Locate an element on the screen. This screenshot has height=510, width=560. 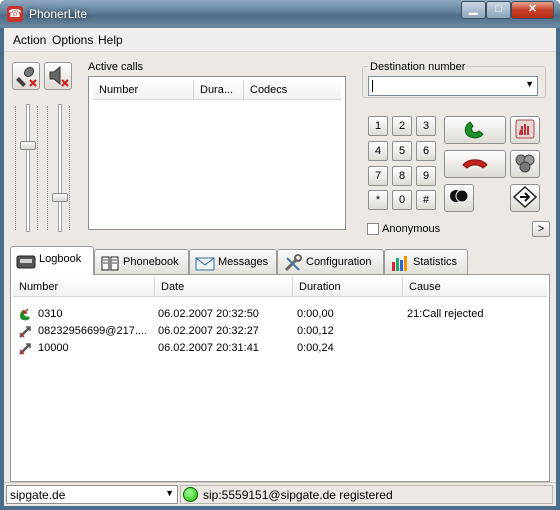
logbook-cause: 21:Call rejected is located at coordinates (445, 314).